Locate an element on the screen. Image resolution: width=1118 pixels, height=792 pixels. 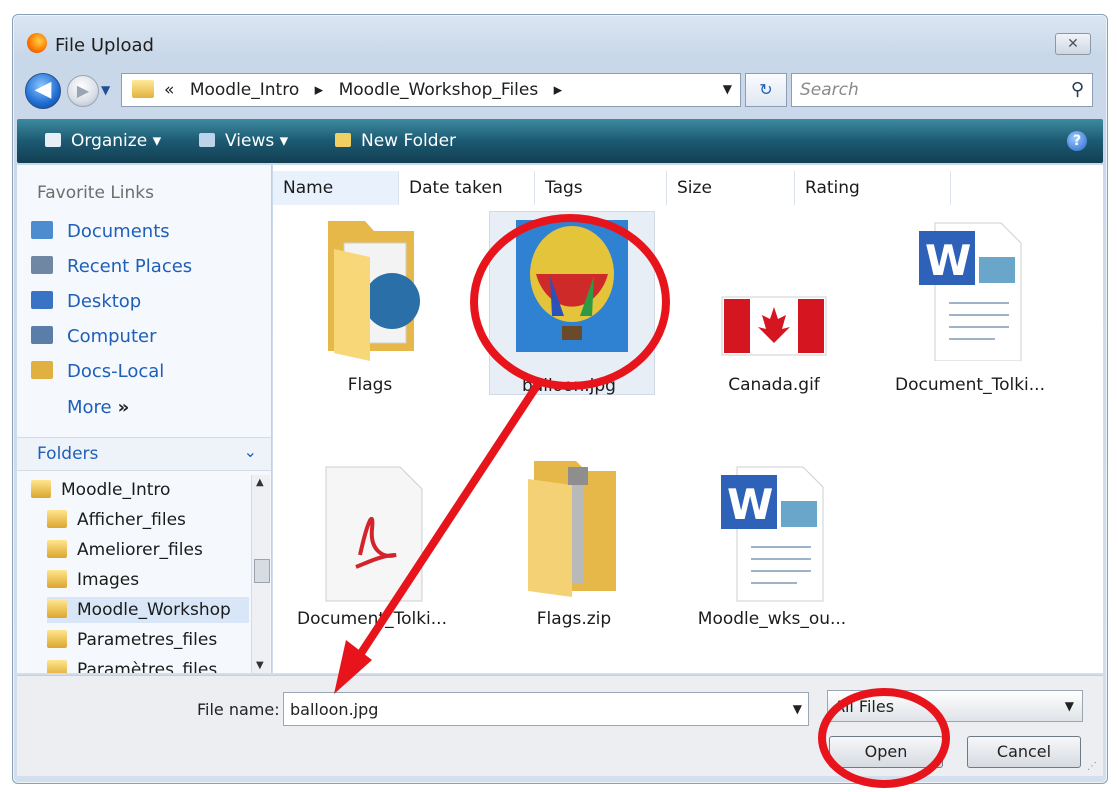
column-header-rating: Rating is located at coordinates (873, 188).